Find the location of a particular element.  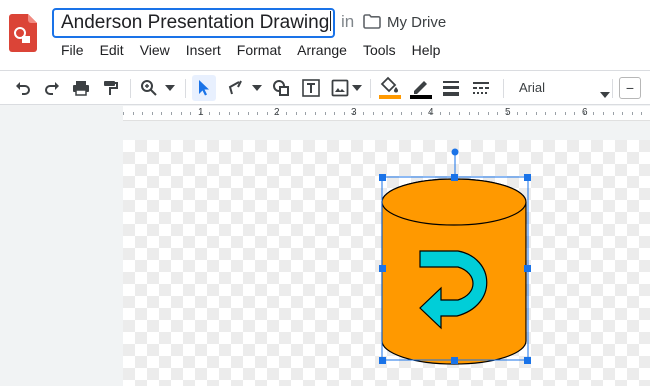

line-icon is located at coordinates (235, 88).